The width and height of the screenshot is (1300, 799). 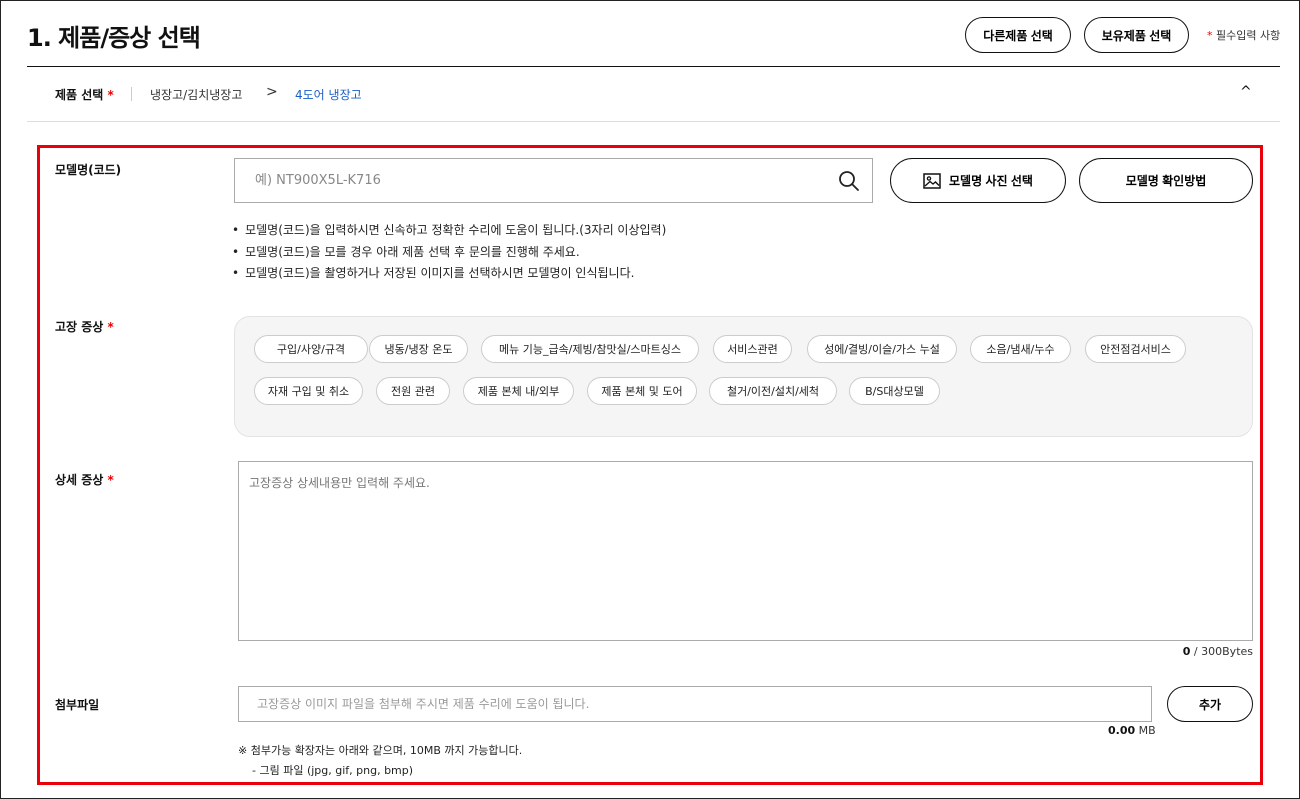 I want to click on symptom-chip: 안전점검서비스, so click(x=1135, y=349).